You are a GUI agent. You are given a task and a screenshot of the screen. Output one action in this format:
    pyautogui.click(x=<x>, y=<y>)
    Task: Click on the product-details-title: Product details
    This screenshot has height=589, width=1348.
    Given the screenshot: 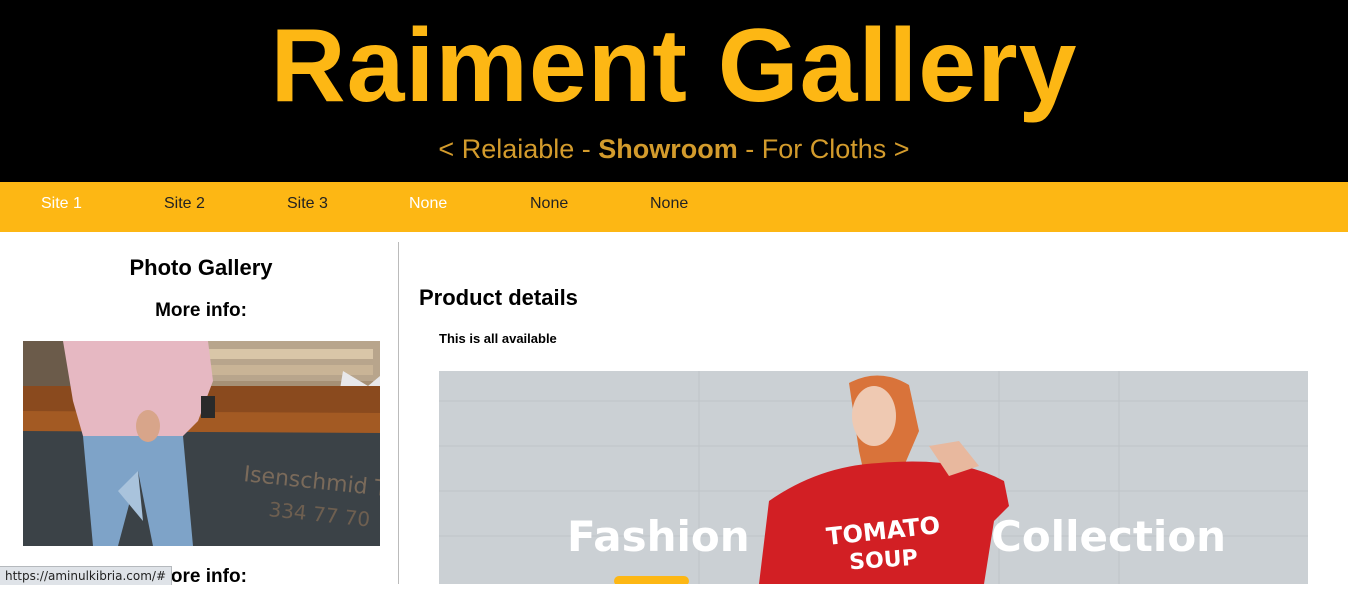 What is the action you would take?
    pyautogui.click(x=498, y=297)
    